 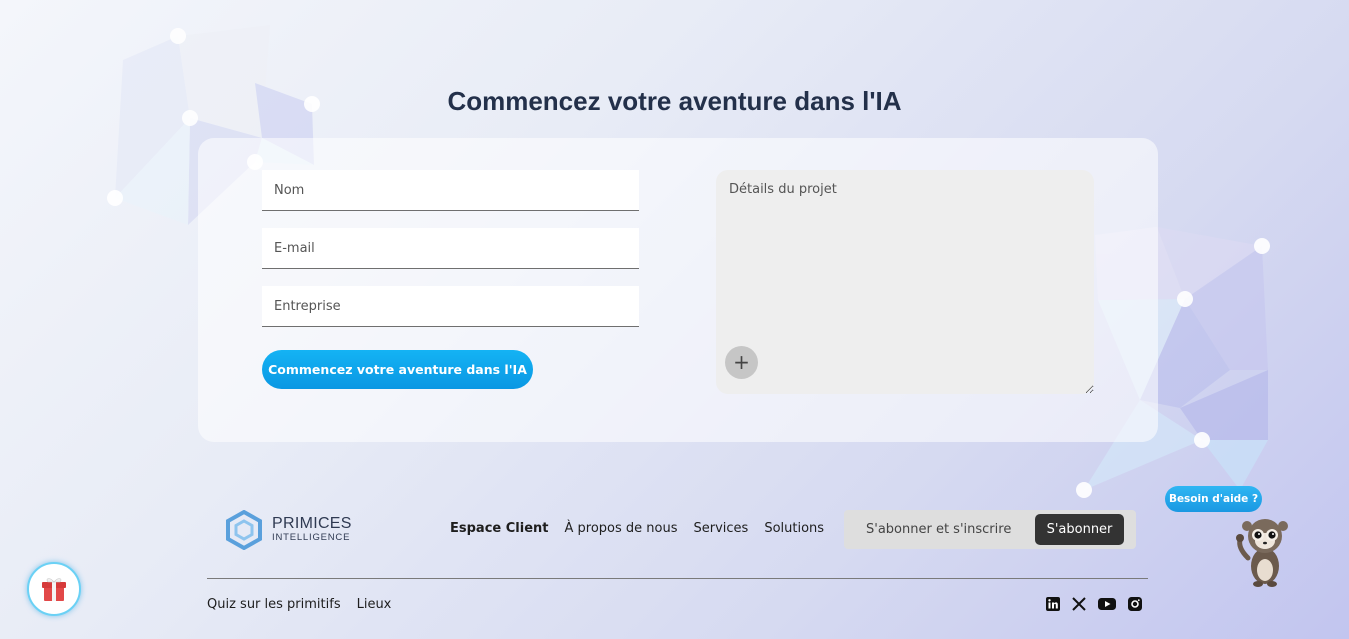 What do you see at coordinates (955, 529) in the screenshot?
I see `subscribe-input` at bounding box center [955, 529].